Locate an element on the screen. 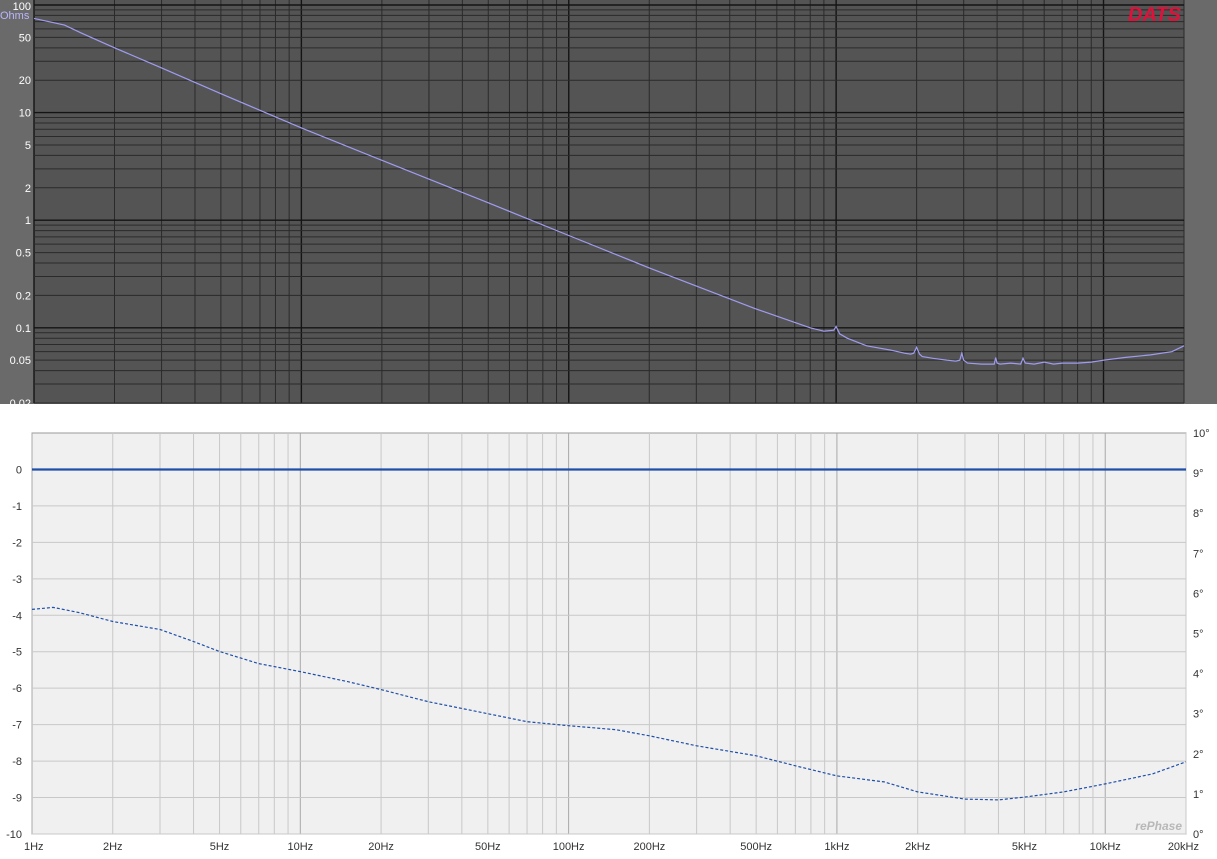  phase-x-tick-label: 2Hz is located at coordinates (113, 847).